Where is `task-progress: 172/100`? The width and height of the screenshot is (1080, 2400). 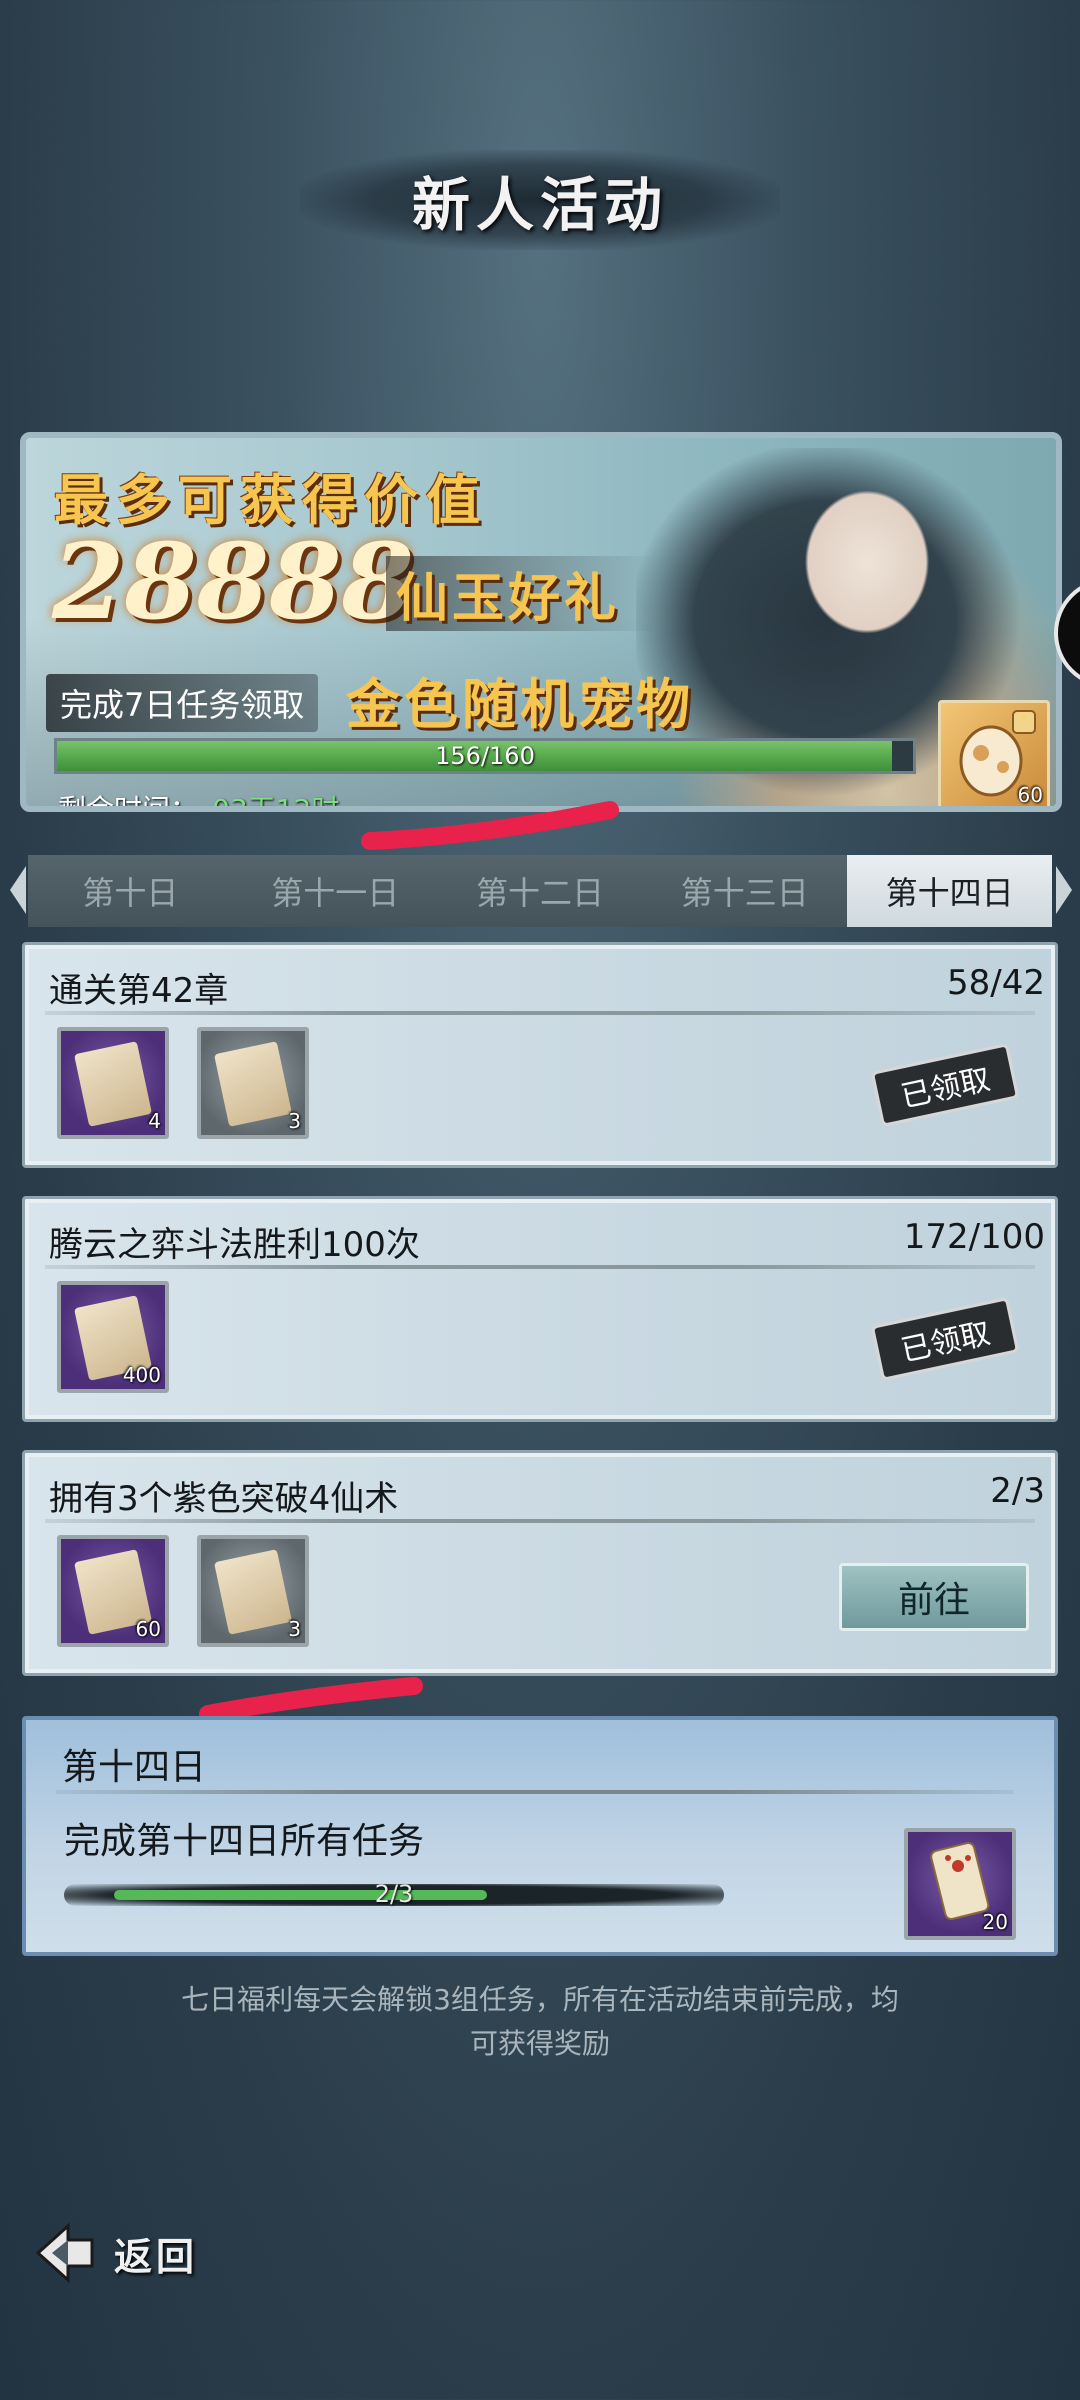 task-progress: 172/100 is located at coordinates (974, 1237).